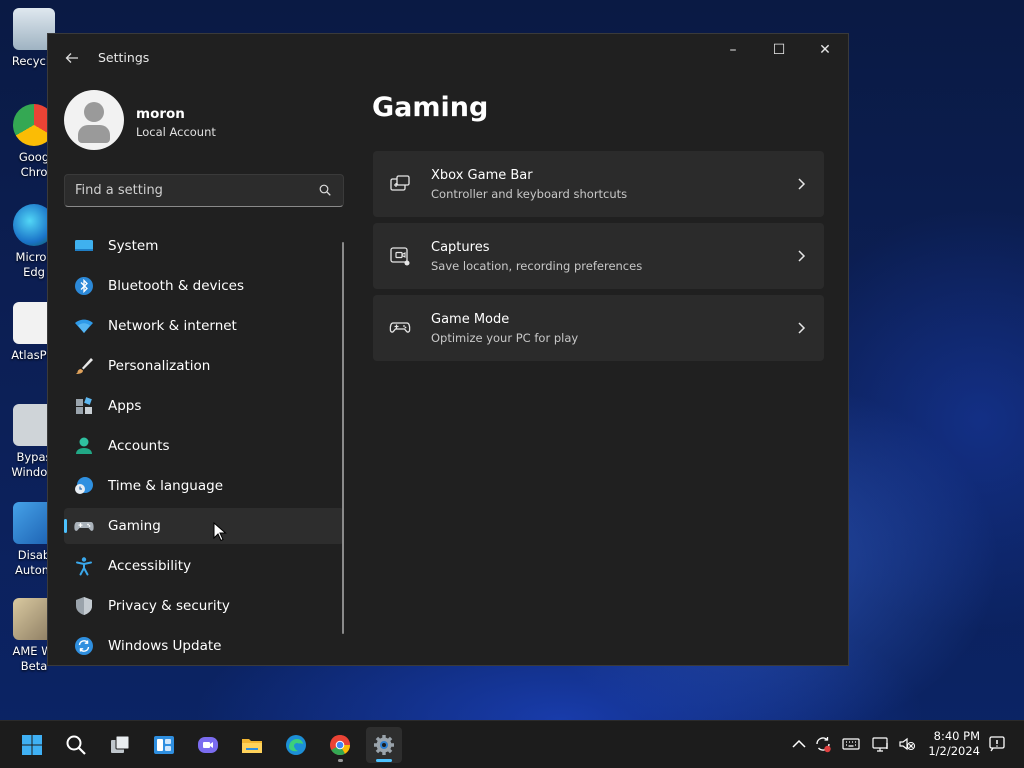  I want to click on accounts-icon, so click(84, 445).